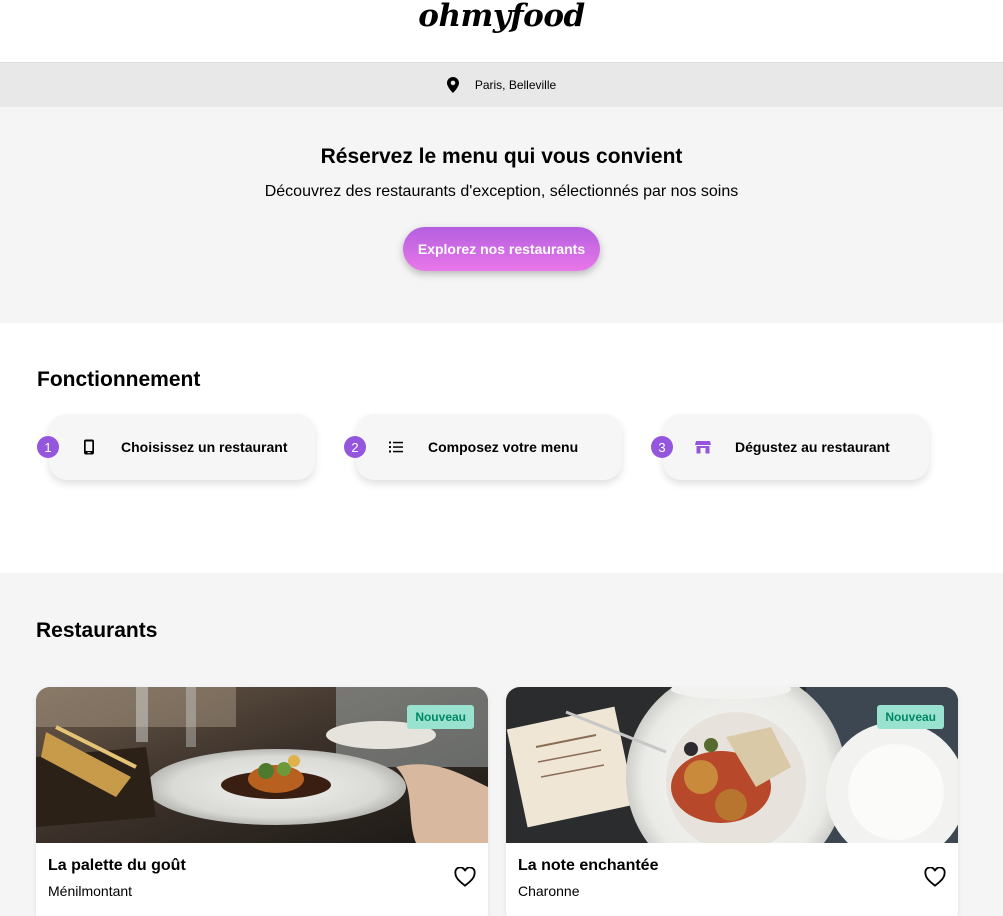 Image resolution: width=1003 pixels, height=916 pixels. I want to click on restaurant-card: Nouveau La palette du goût Ménilmontant, so click(262, 801).